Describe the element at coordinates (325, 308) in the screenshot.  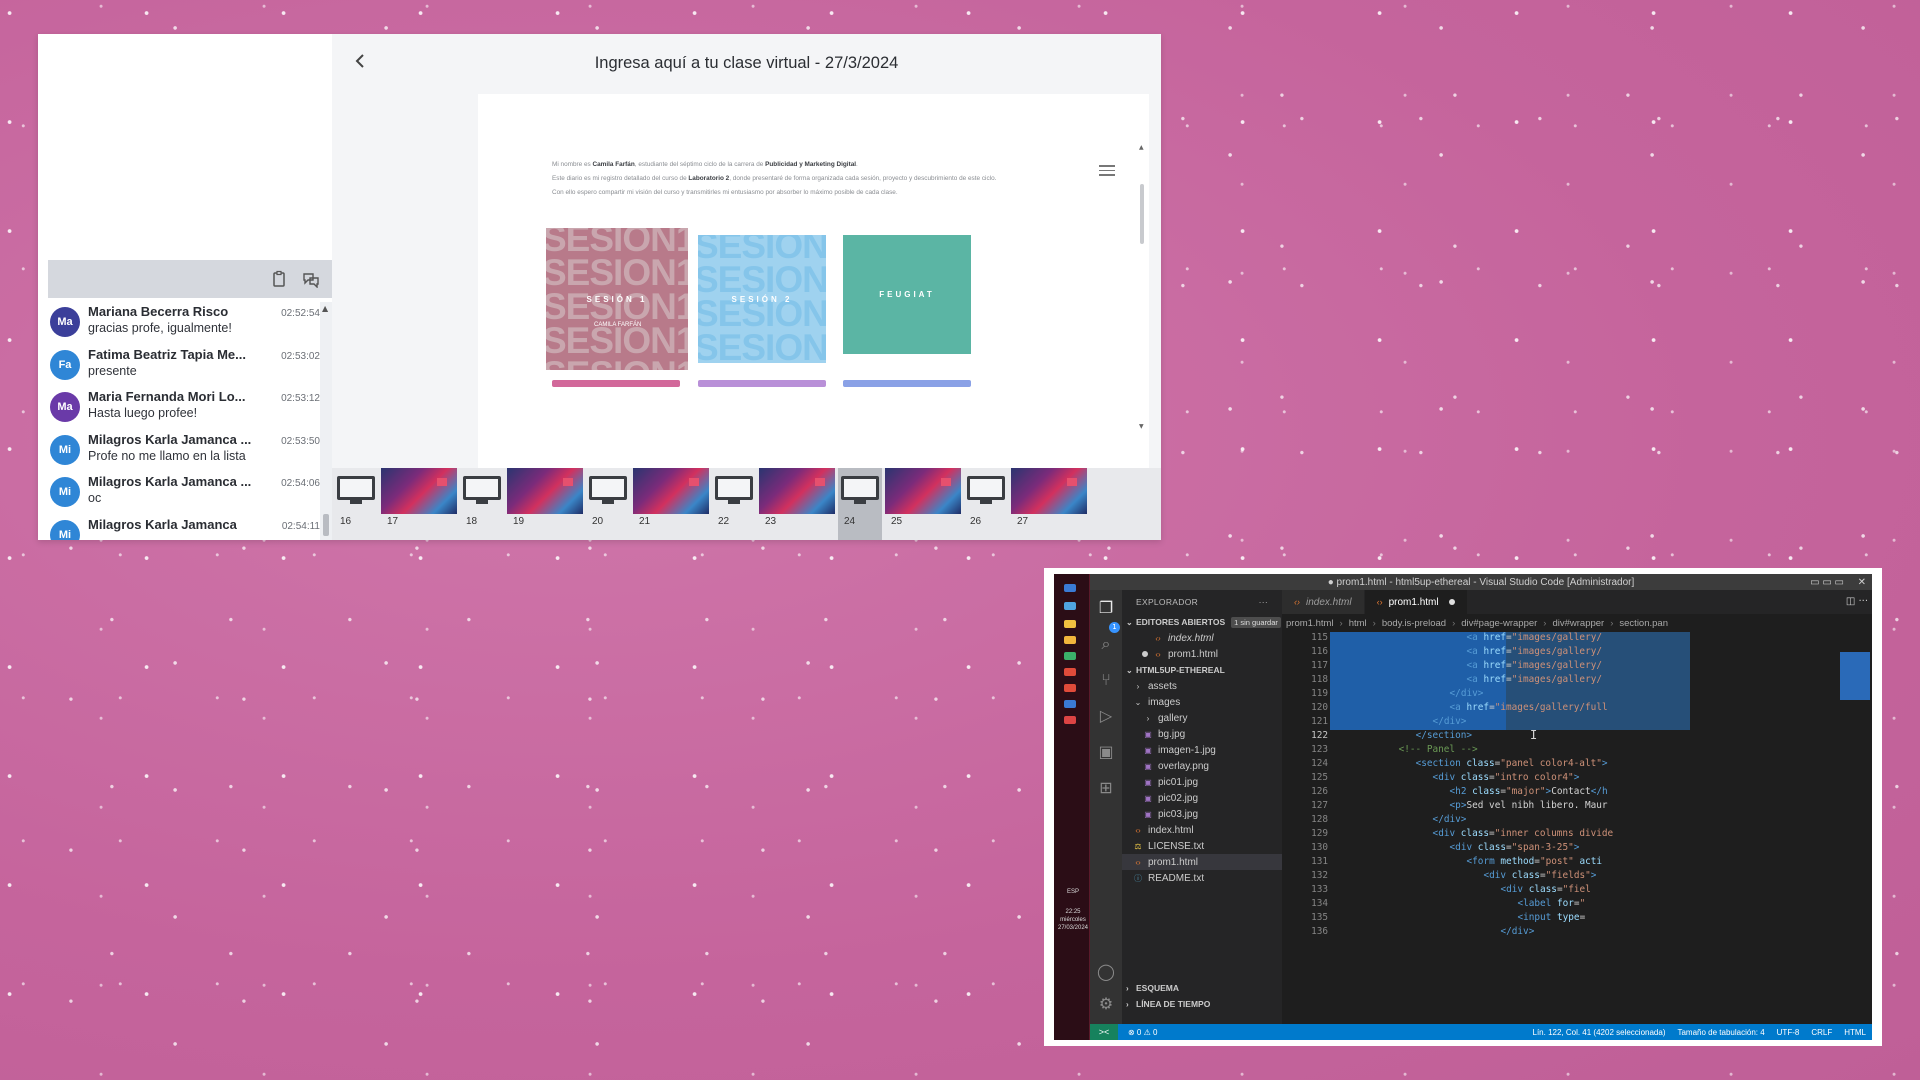
I see `scroll-up-icon: ▲` at that location.